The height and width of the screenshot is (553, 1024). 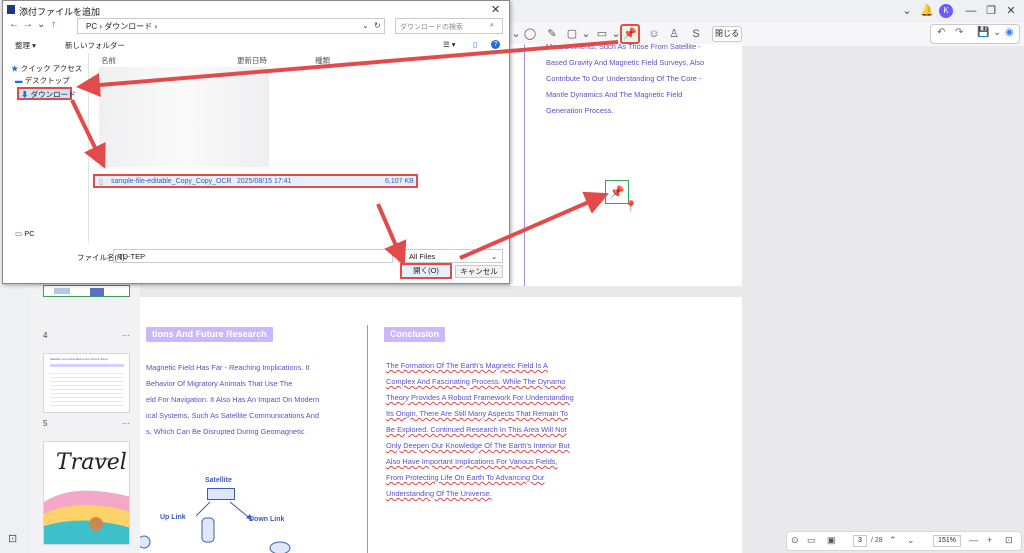 I want to click on preview-pane-icon: ▯, so click(x=475, y=44).